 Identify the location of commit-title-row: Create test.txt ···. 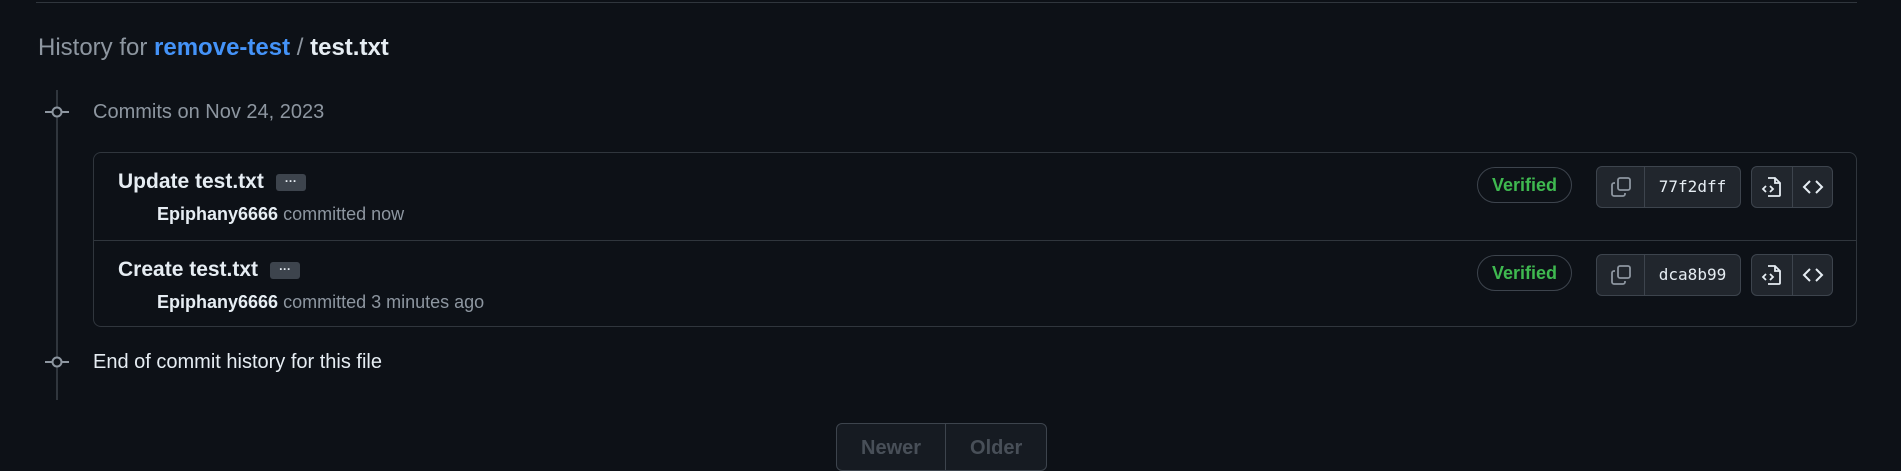
(209, 270).